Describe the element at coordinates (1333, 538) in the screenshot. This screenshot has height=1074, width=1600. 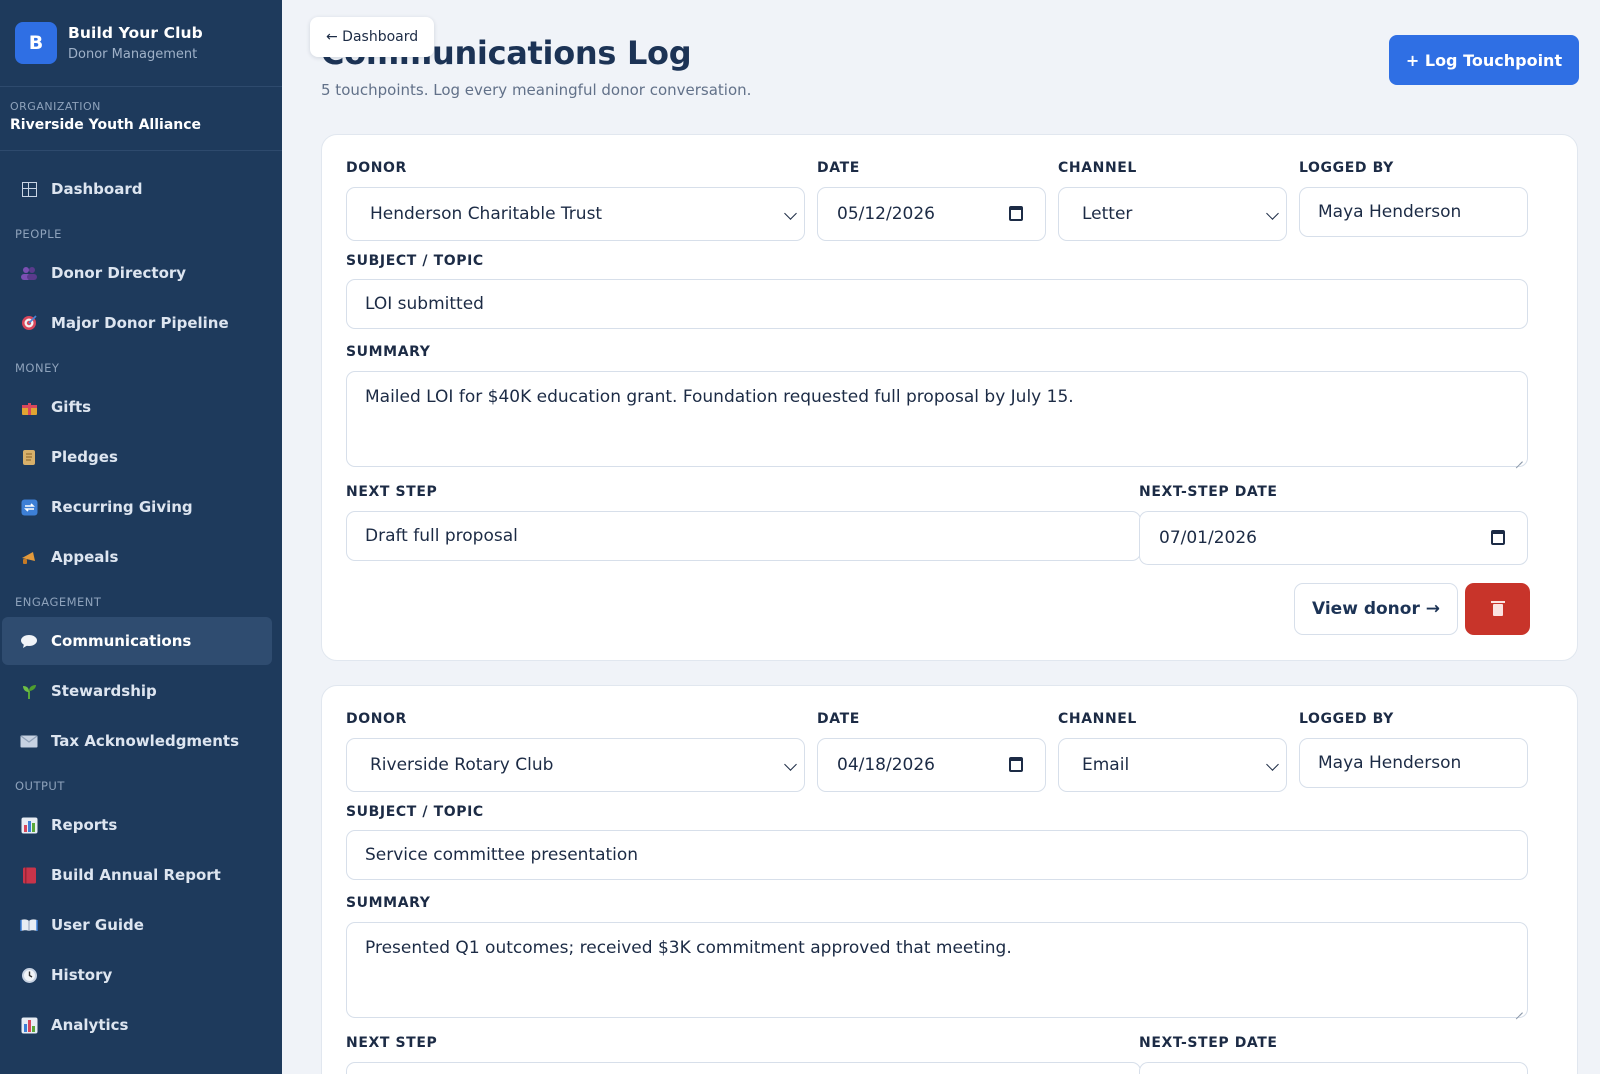
I see `next-step-date-input: 07/01/2026` at that location.